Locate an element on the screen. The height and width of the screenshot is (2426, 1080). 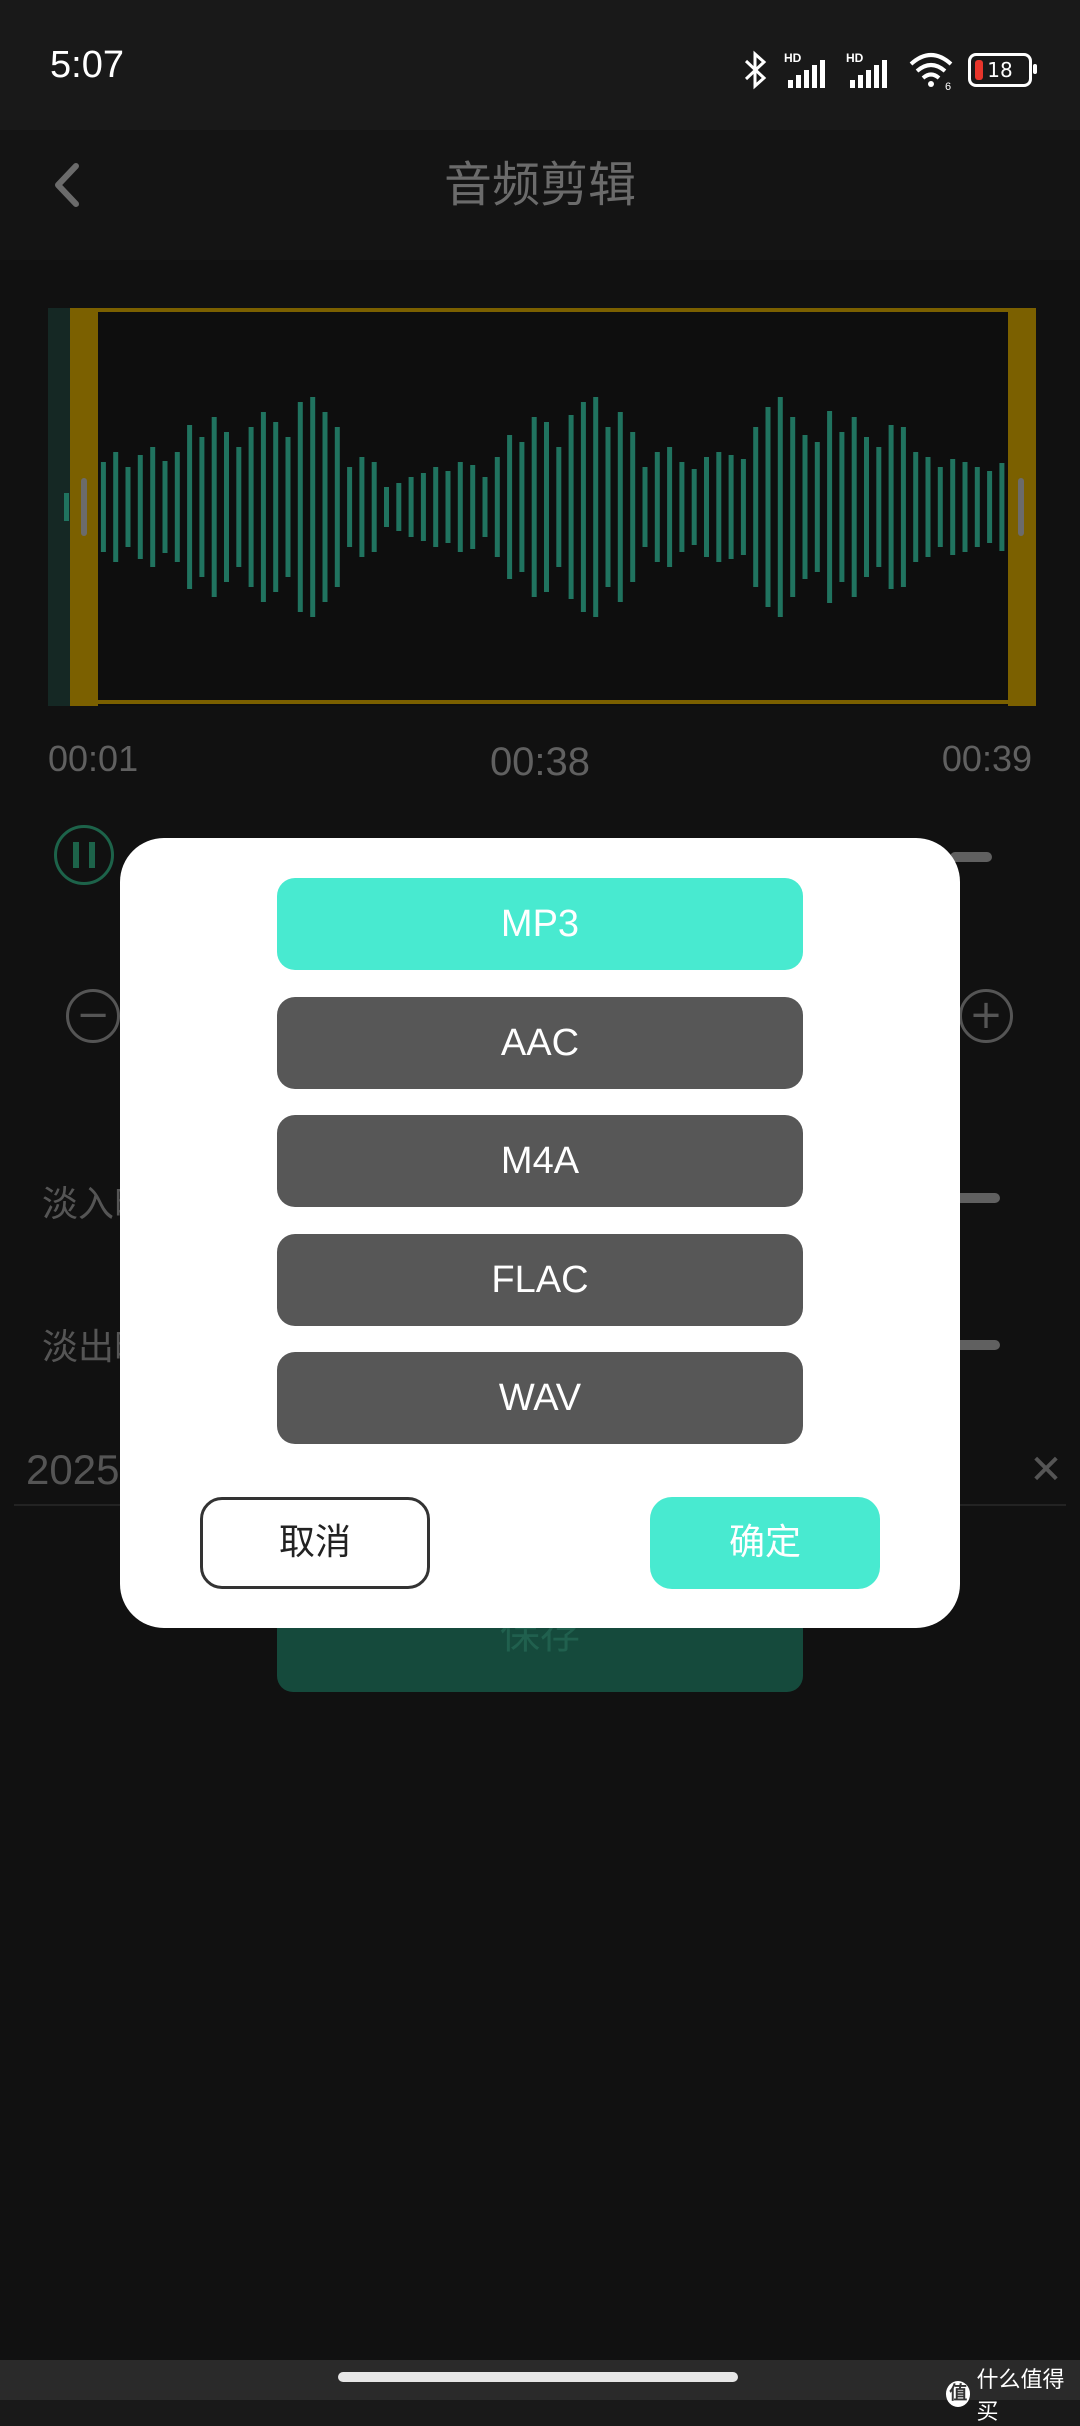
watermark: 值 什么值得买 is located at coordinates (1013, 2394).